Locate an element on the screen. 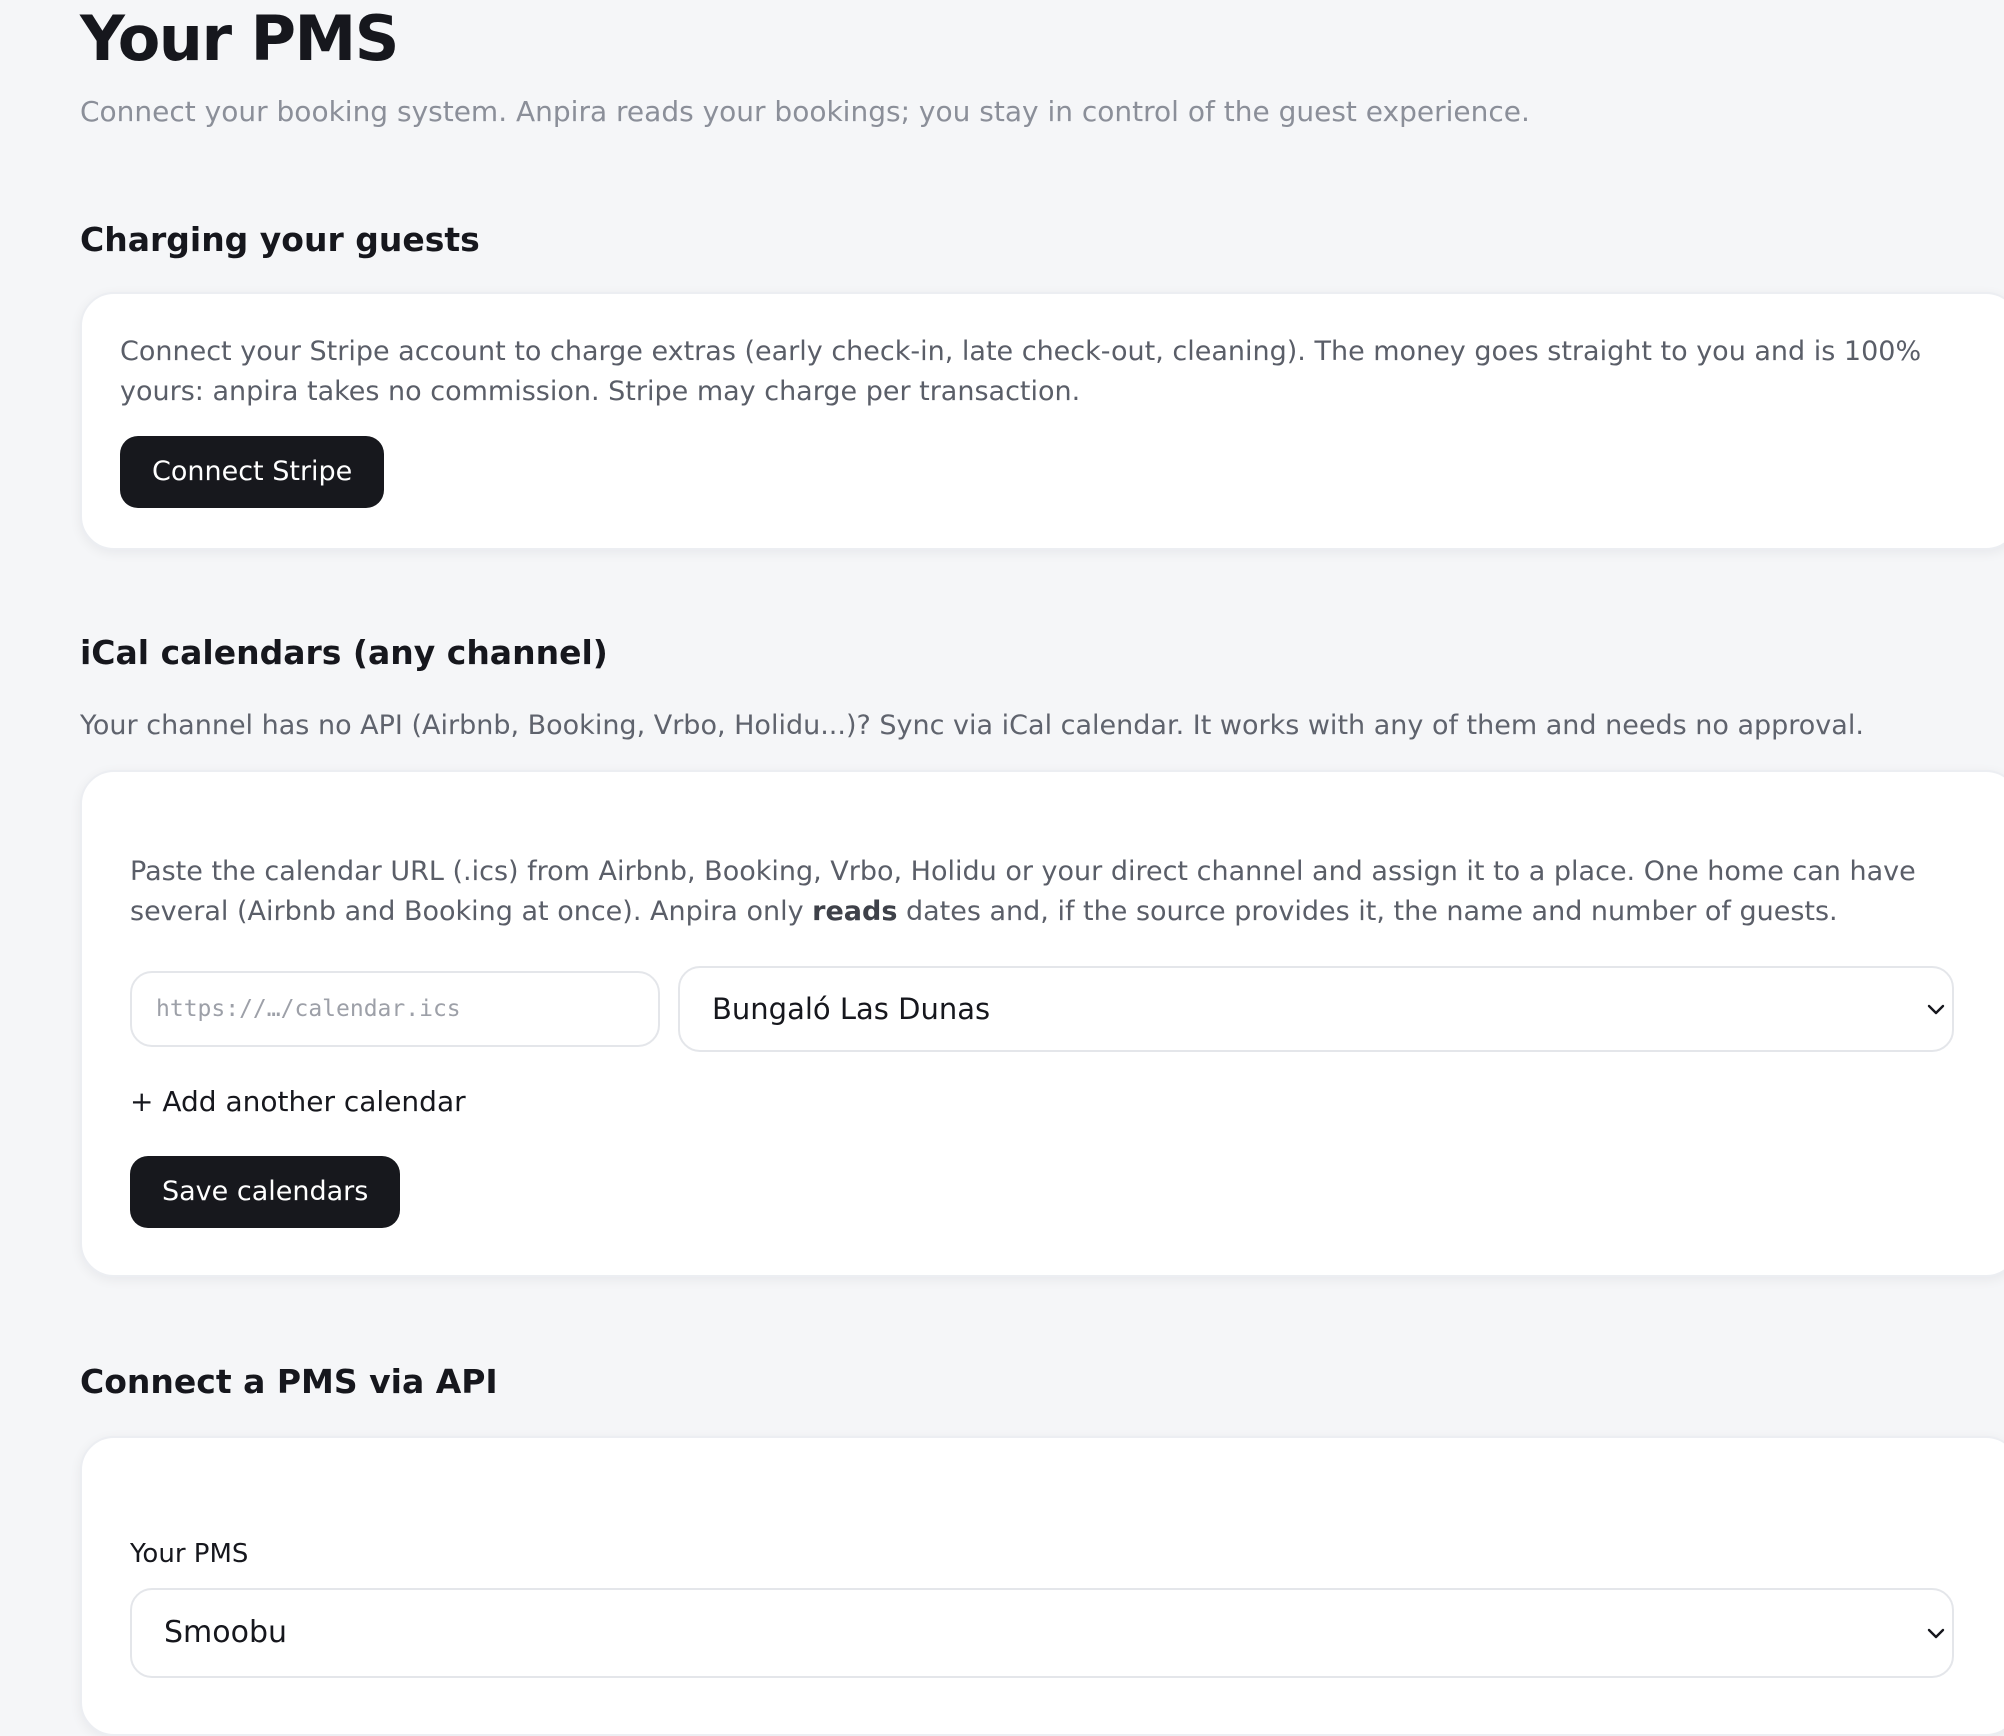  pms-field-label: Your PMS is located at coordinates (189, 1554).